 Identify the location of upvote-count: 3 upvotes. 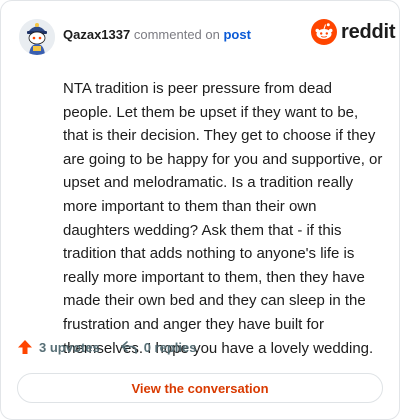
(69, 347).